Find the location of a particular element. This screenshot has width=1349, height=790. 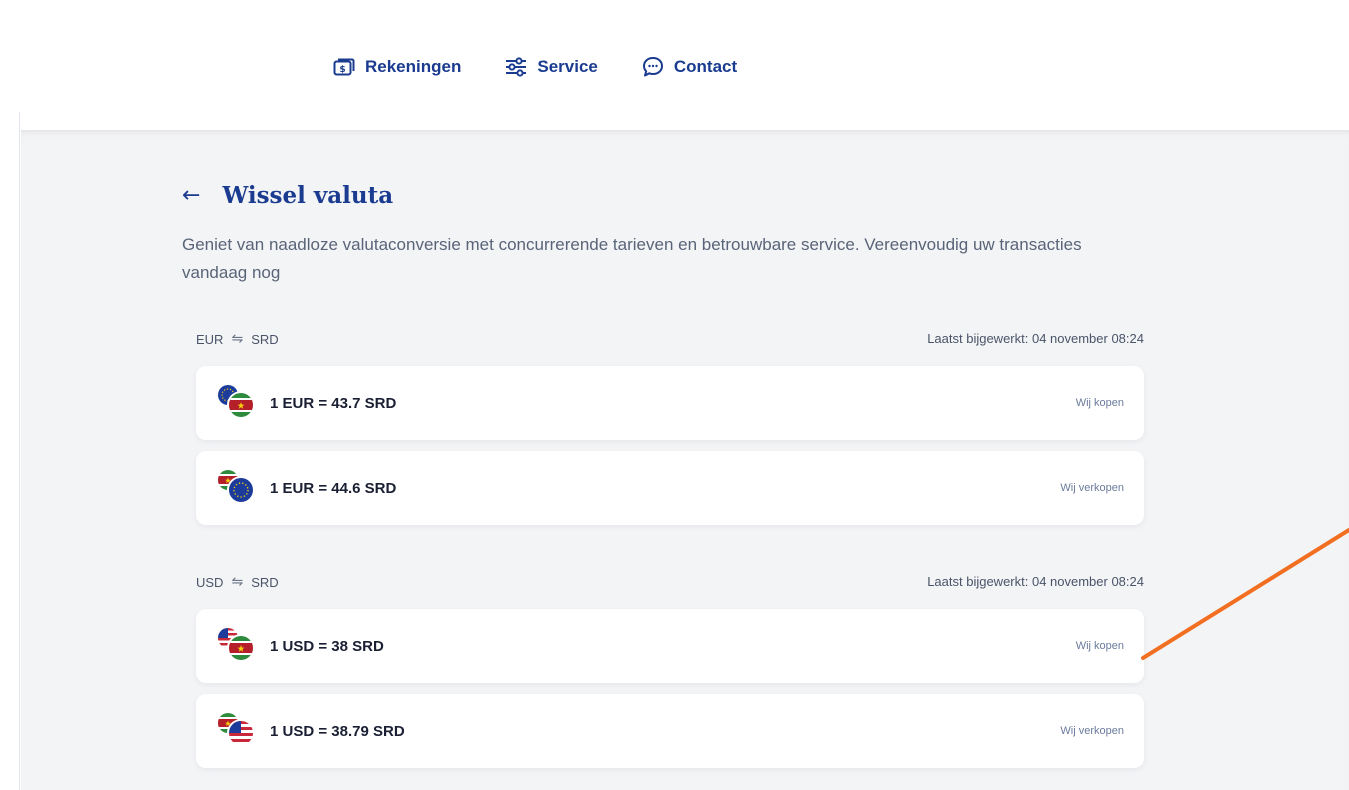

nav-label: Contact is located at coordinates (705, 66).